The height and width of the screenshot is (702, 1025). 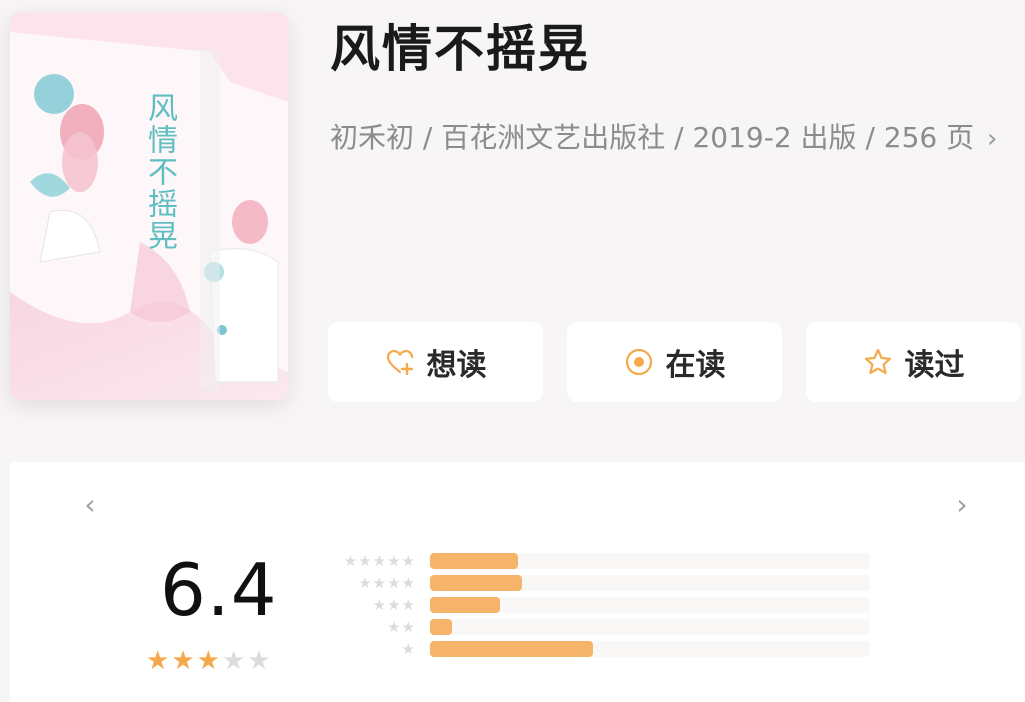 I want to click on star-outline-icon, so click(x=878, y=362).